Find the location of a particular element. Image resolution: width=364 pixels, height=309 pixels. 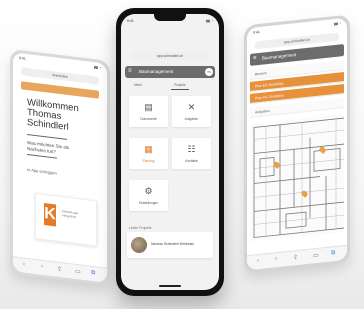

tab-menu: Menü is located at coordinates (138, 85).